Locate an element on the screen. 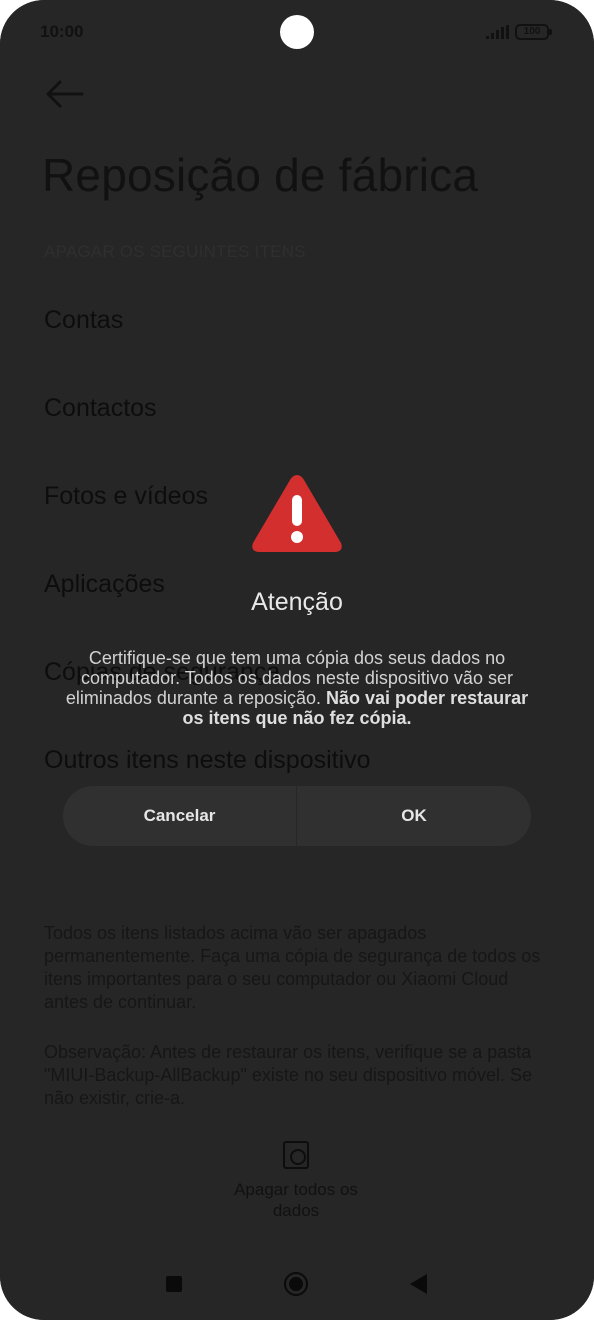 The height and width of the screenshot is (1320, 594). list-item-contacts: Contactos is located at coordinates (100, 408).